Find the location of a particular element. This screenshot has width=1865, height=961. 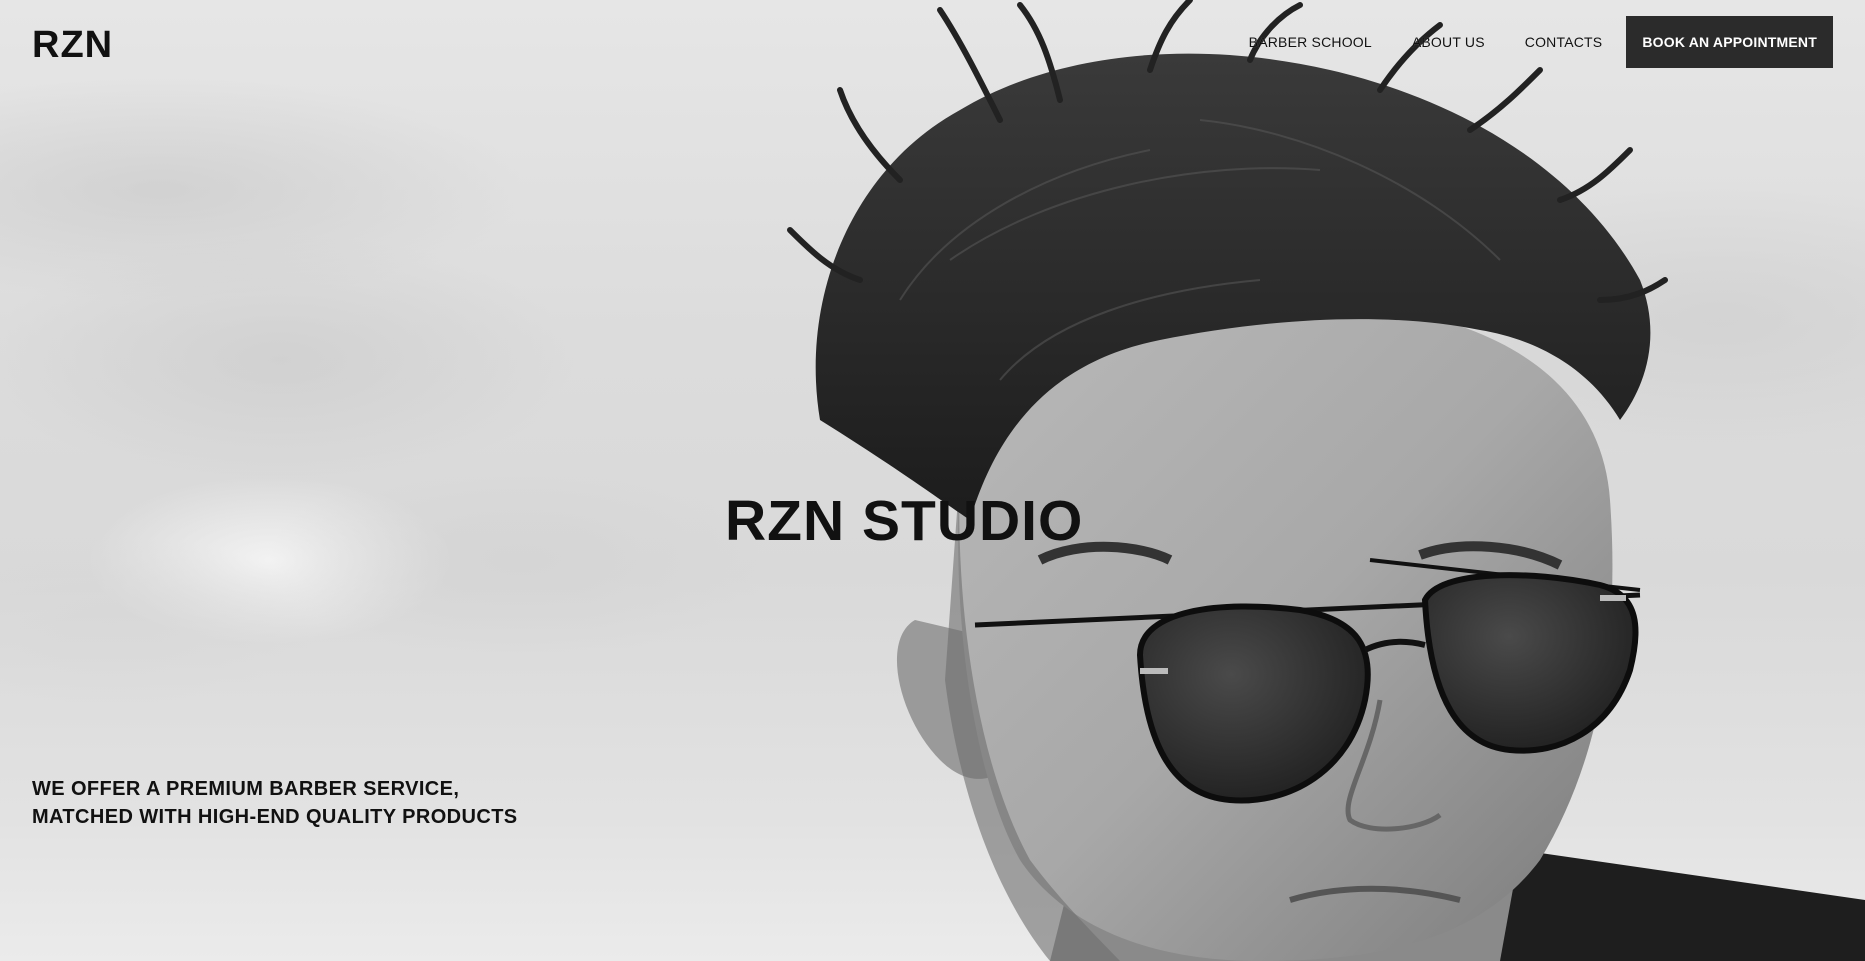

nav-link-contacts: CONTACTS is located at coordinates (1564, 42).